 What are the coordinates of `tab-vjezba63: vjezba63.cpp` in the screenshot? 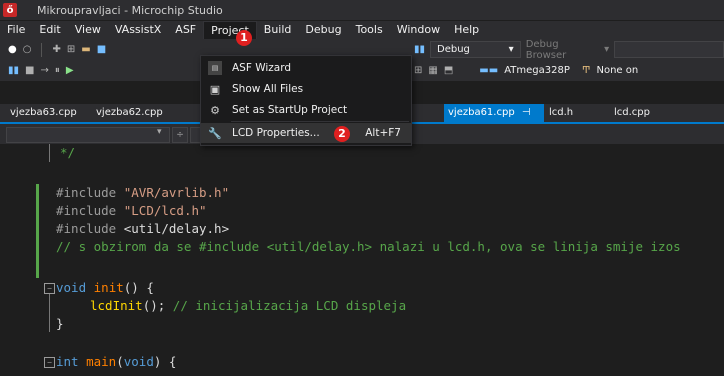 It's located at (43, 113).